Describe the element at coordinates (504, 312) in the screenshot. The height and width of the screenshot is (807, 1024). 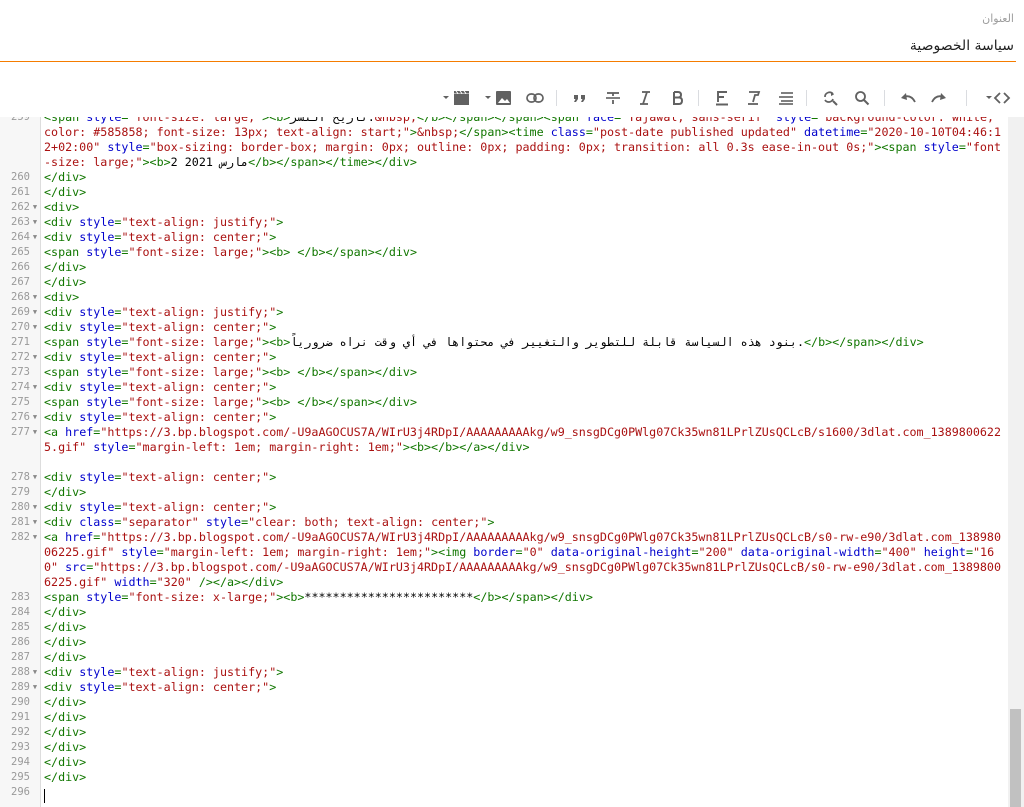
I see `code-line: 269 ▼ <div style="text-align: justify;">` at that location.